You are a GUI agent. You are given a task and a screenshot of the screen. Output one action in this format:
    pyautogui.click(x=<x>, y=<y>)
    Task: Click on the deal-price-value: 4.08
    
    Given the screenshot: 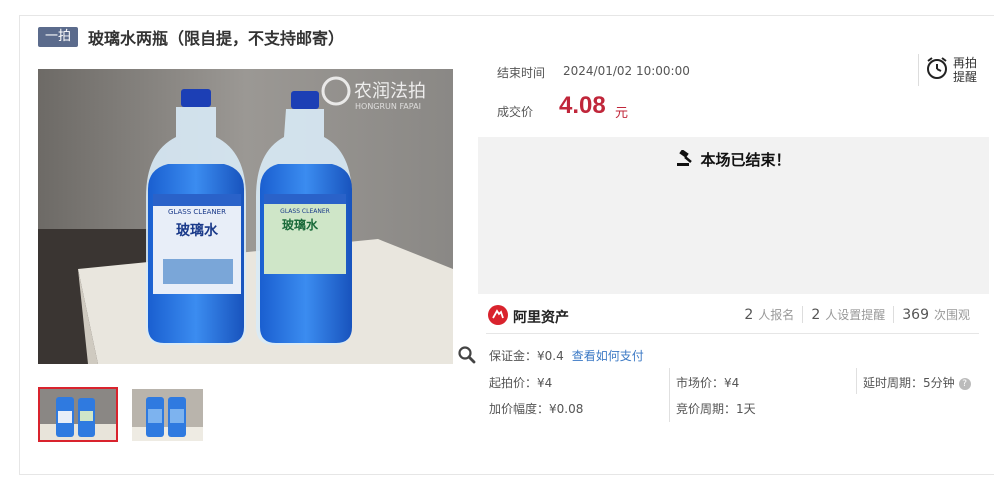 What is the action you would take?
    pyautogui.click(x=582, y=105)
    